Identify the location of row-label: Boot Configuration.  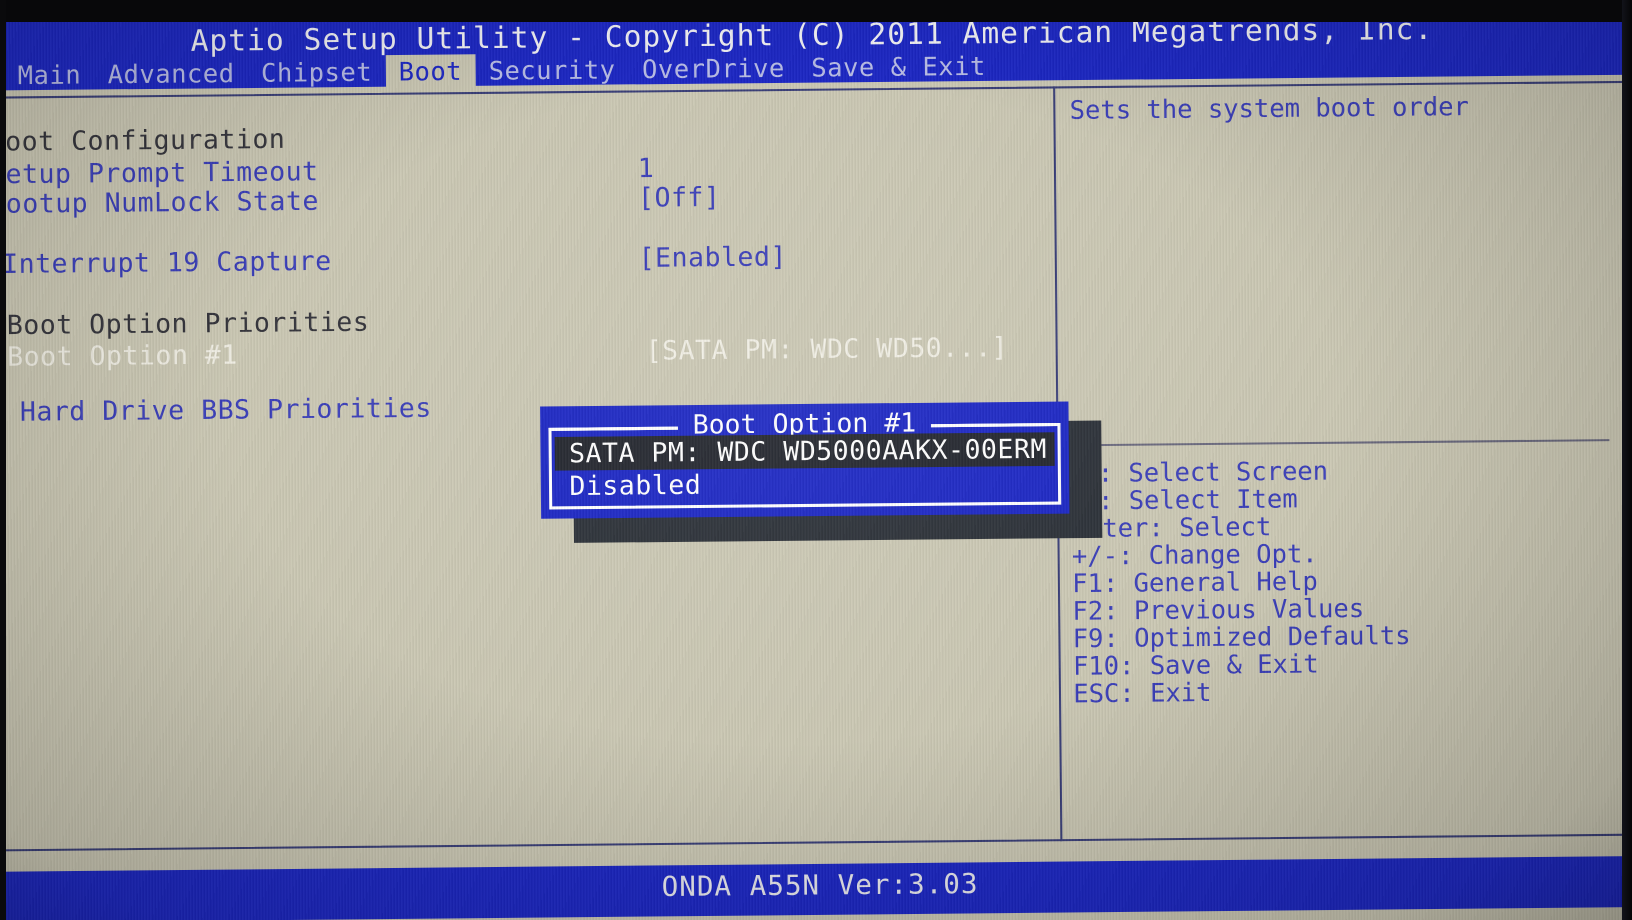
(143, 141).